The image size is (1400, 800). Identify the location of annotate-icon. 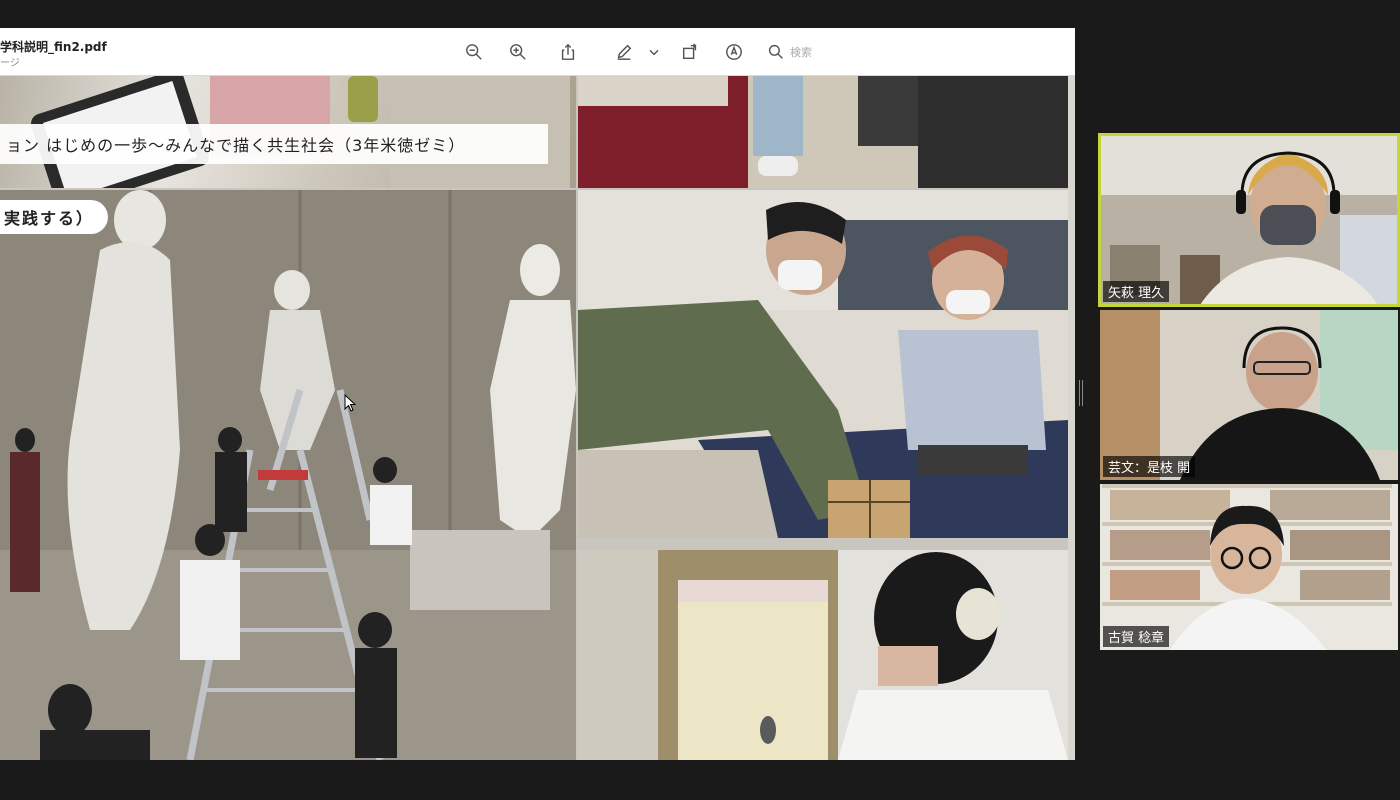
(734, 52).